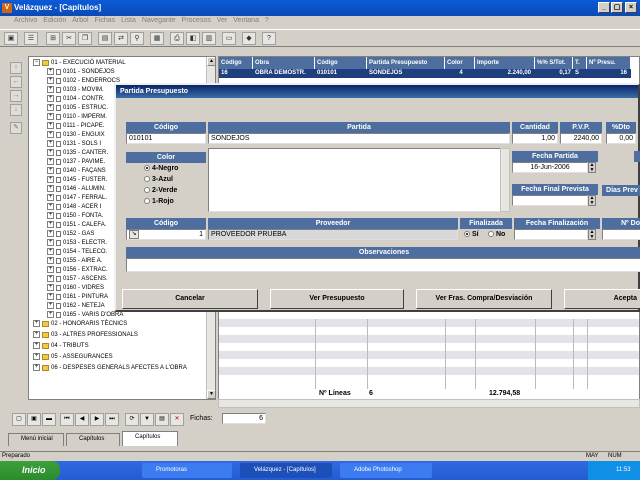 The height and width of the screenshot is (480, 640). Describe the element at coordinates (201, 418) in the screenshot. I see `fichas-label: Fichas:` at that location.